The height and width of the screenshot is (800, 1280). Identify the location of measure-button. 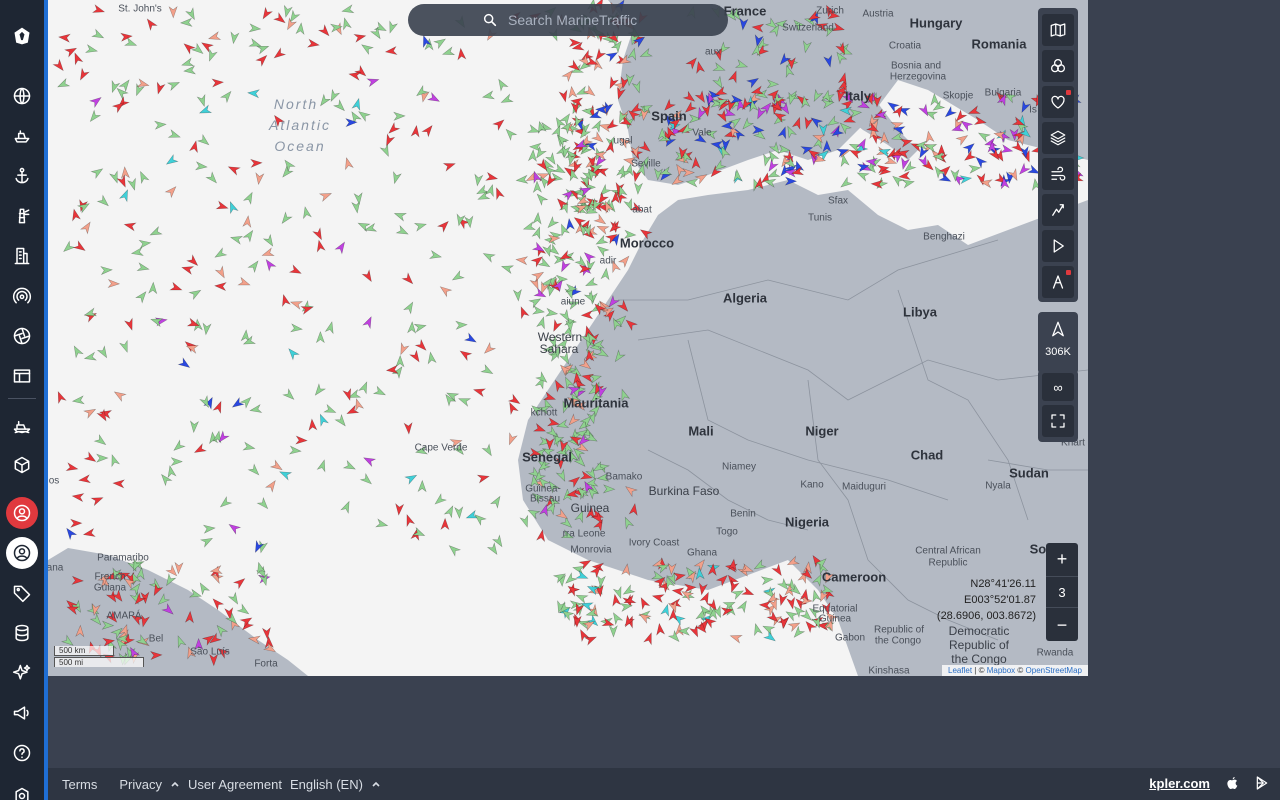
(1058, 282).